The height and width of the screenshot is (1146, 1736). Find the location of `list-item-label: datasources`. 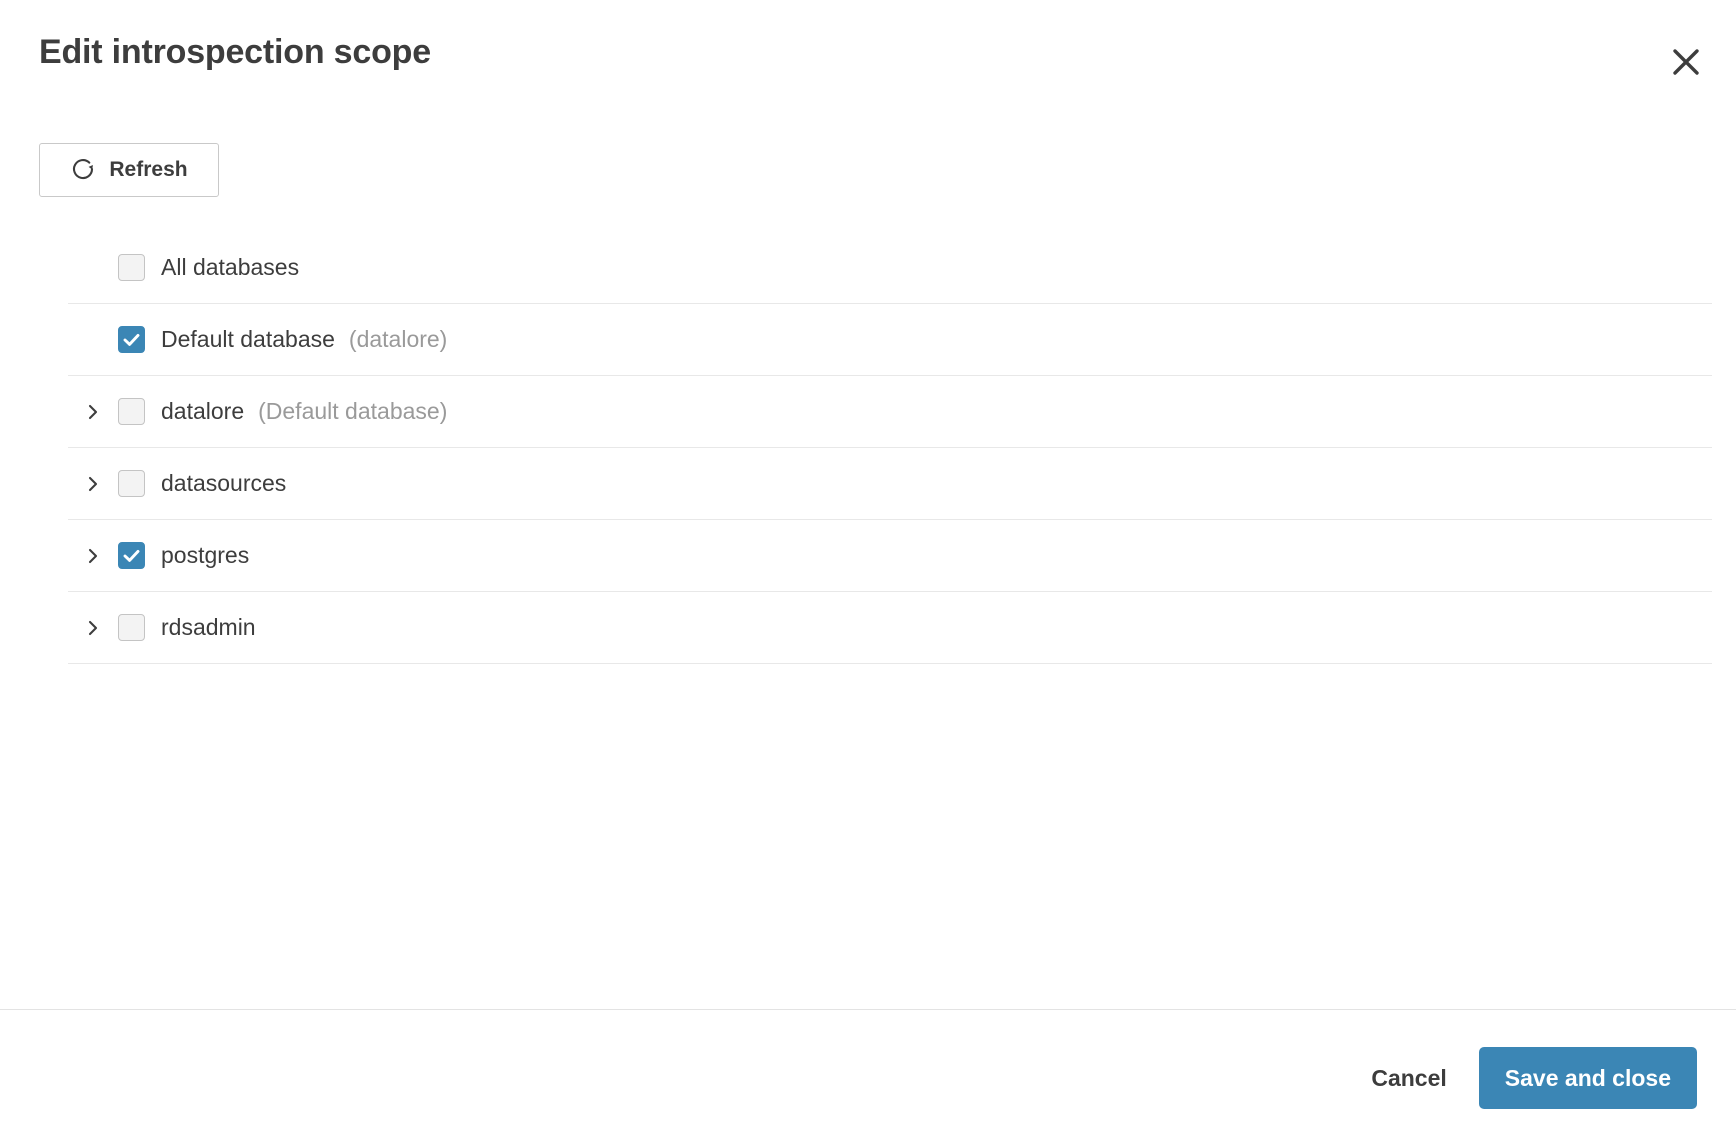

list-item-label: datasources is located at coordinates (224, 483).